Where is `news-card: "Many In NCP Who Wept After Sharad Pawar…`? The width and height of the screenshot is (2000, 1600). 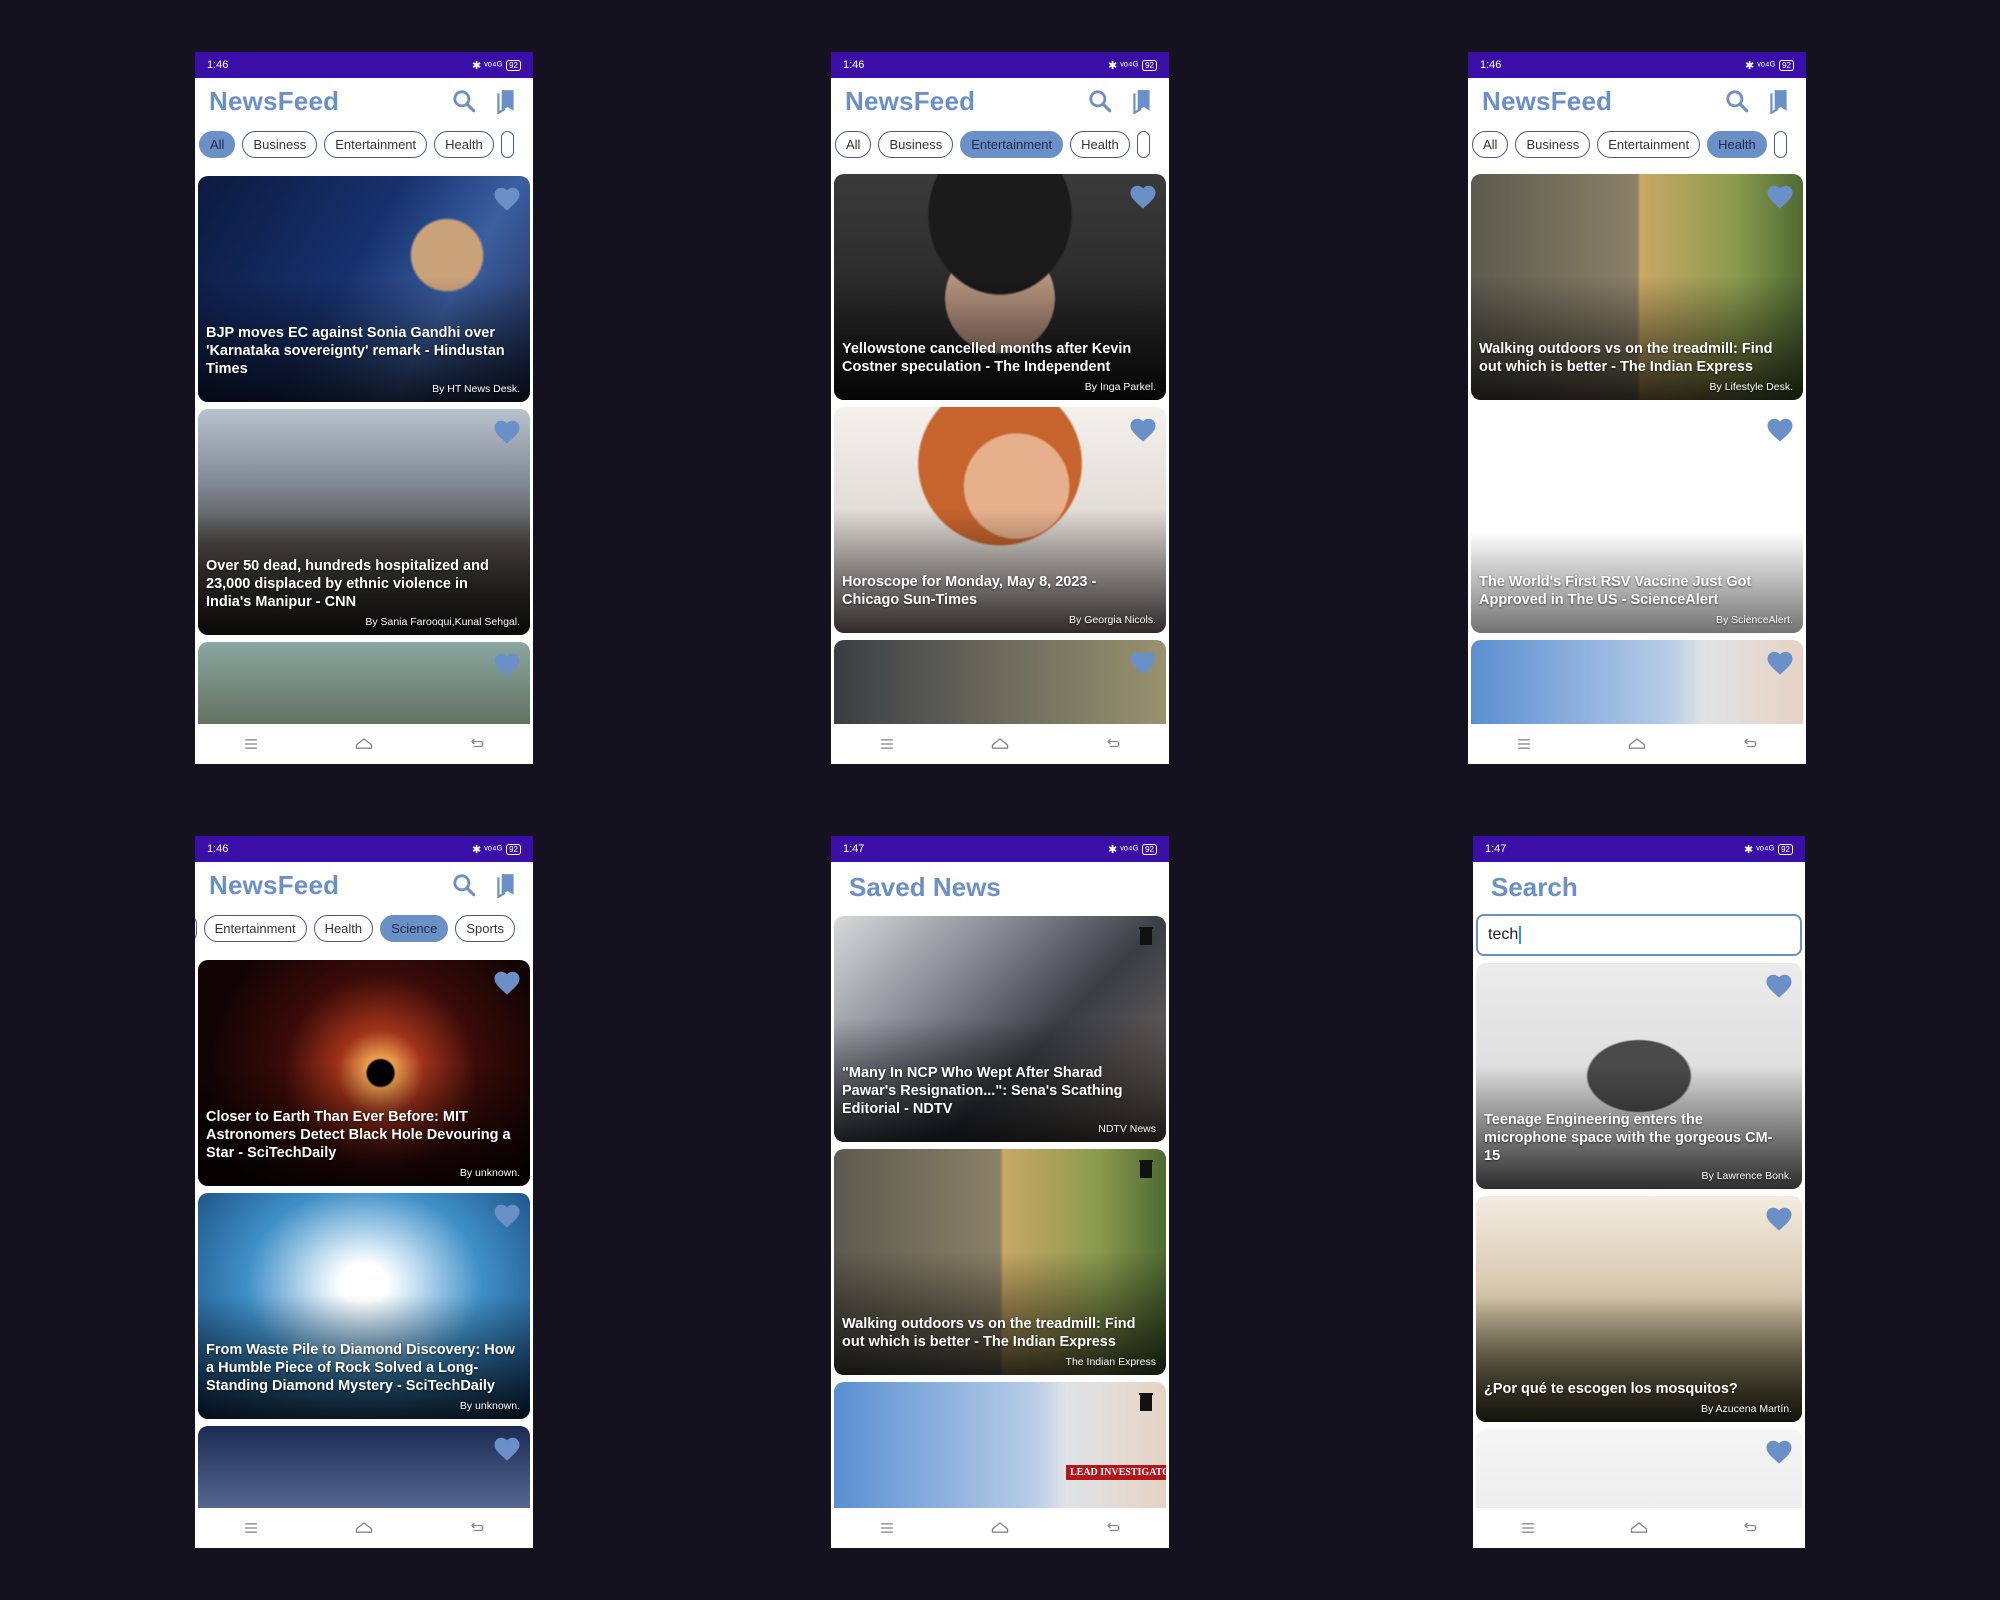 news-card: "Many In NCP Who Wept After Sharad Pawar… is located at coordinates (1000, 1029).